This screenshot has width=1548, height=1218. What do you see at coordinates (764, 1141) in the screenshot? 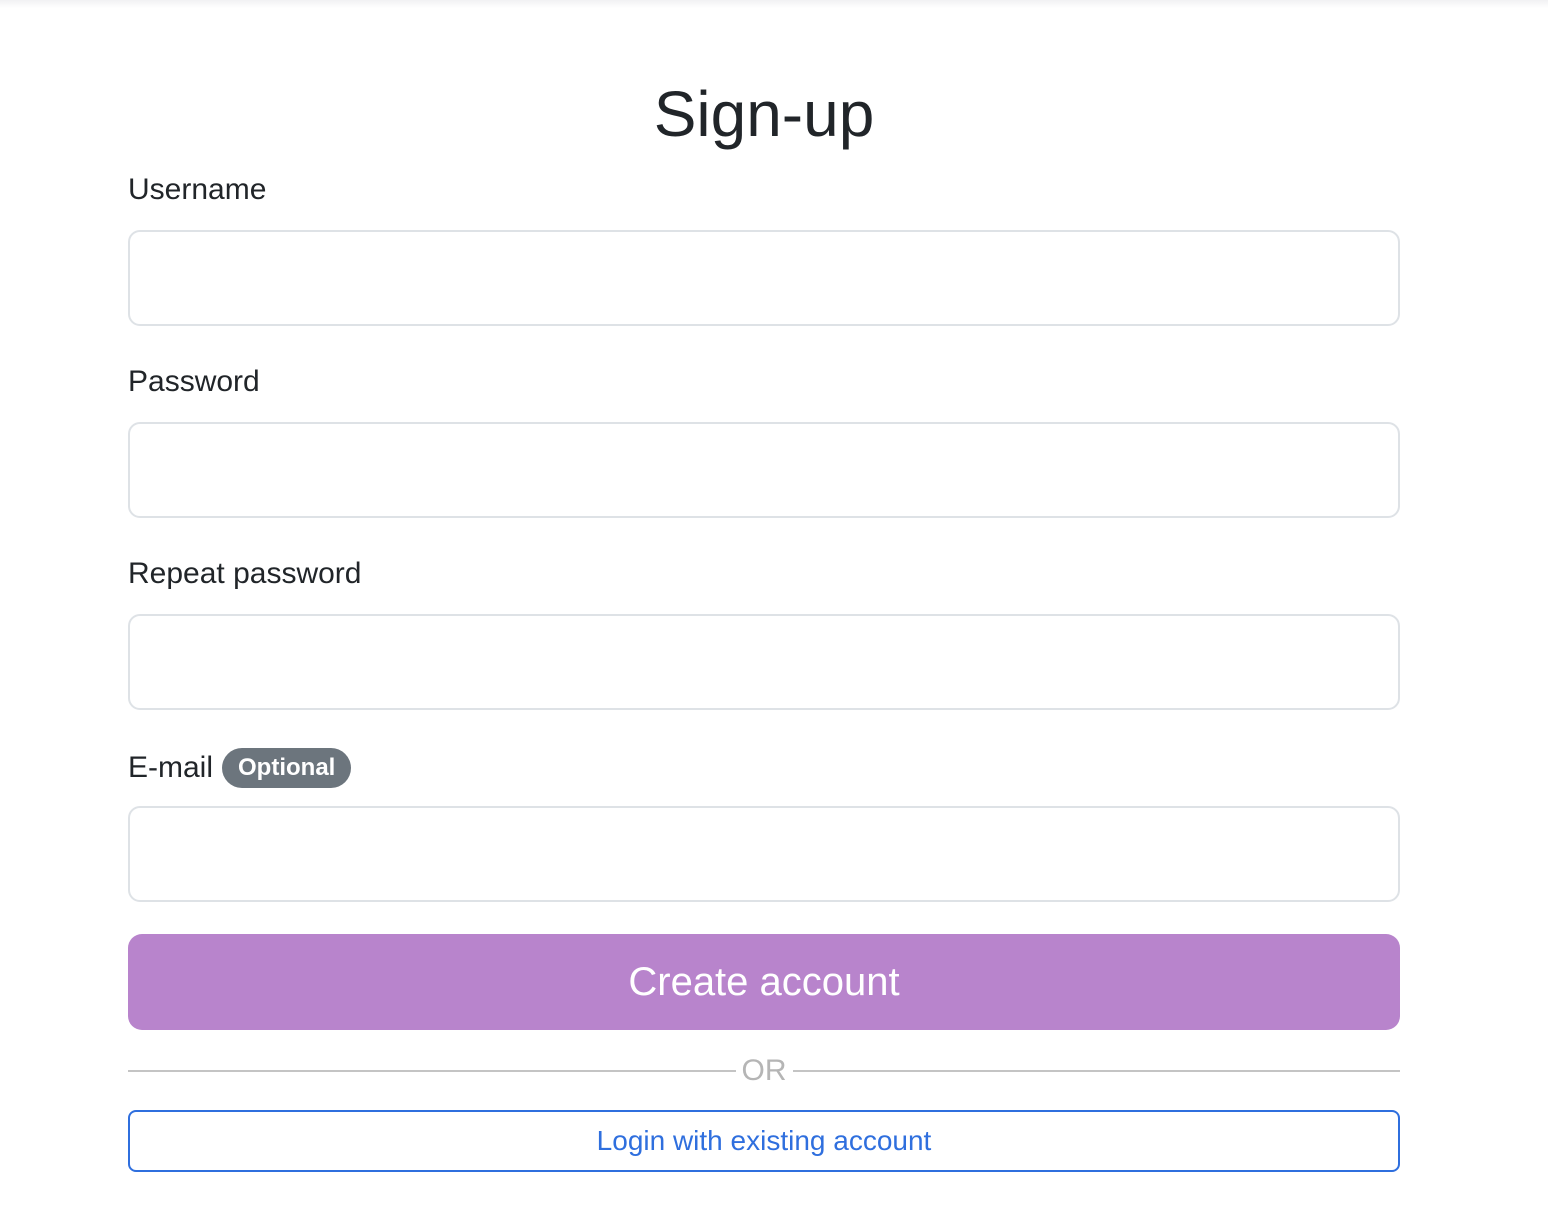
I see `login-existing-account-button: Login with existing account` at bounding box center [764, 1141].